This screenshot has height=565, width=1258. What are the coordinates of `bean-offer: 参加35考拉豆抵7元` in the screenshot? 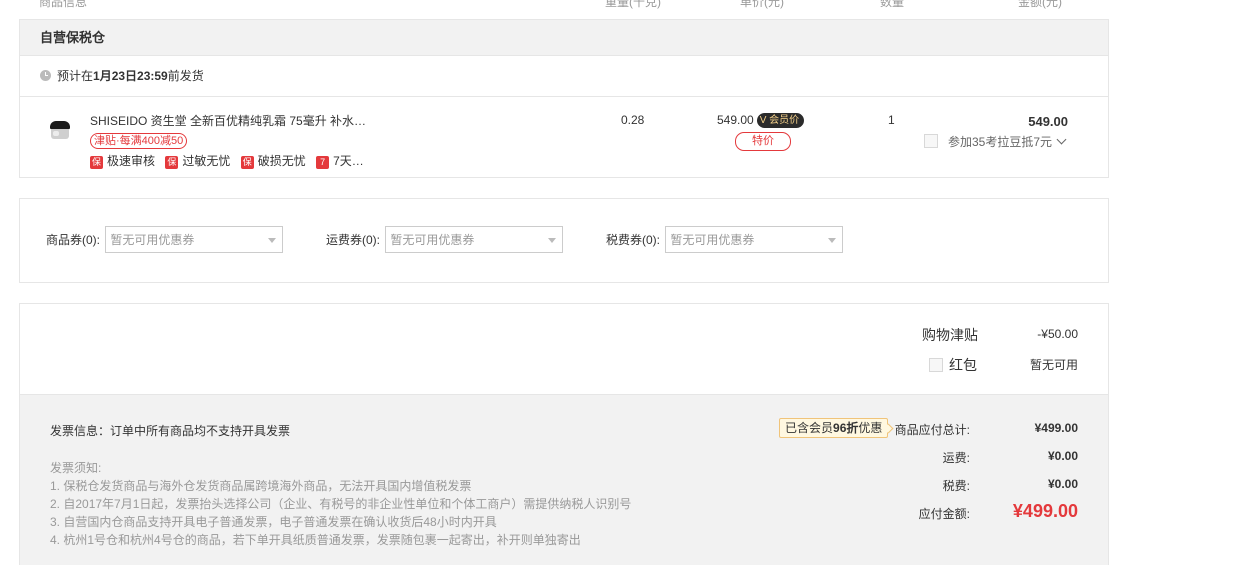 It's located at (995, 141).